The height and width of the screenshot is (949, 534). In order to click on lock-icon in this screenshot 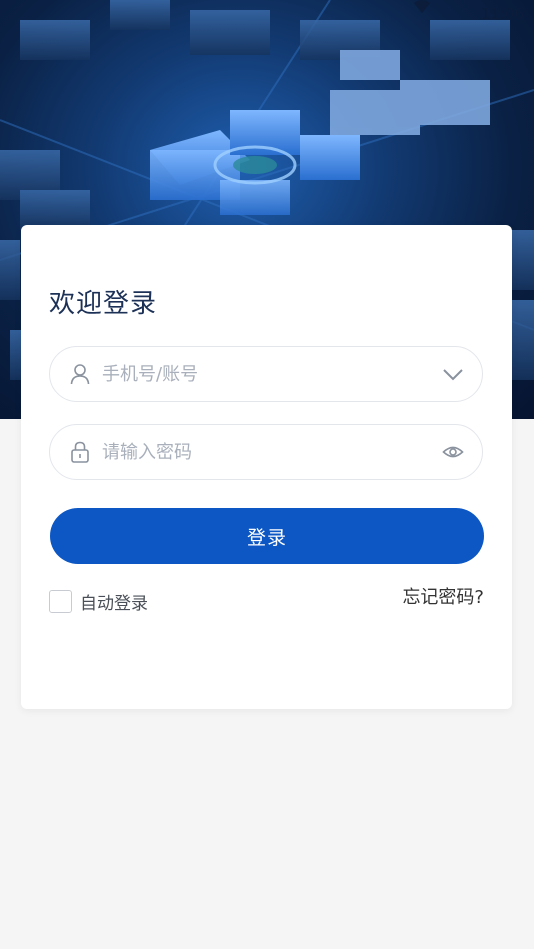, I will do `click(80, 452)`.